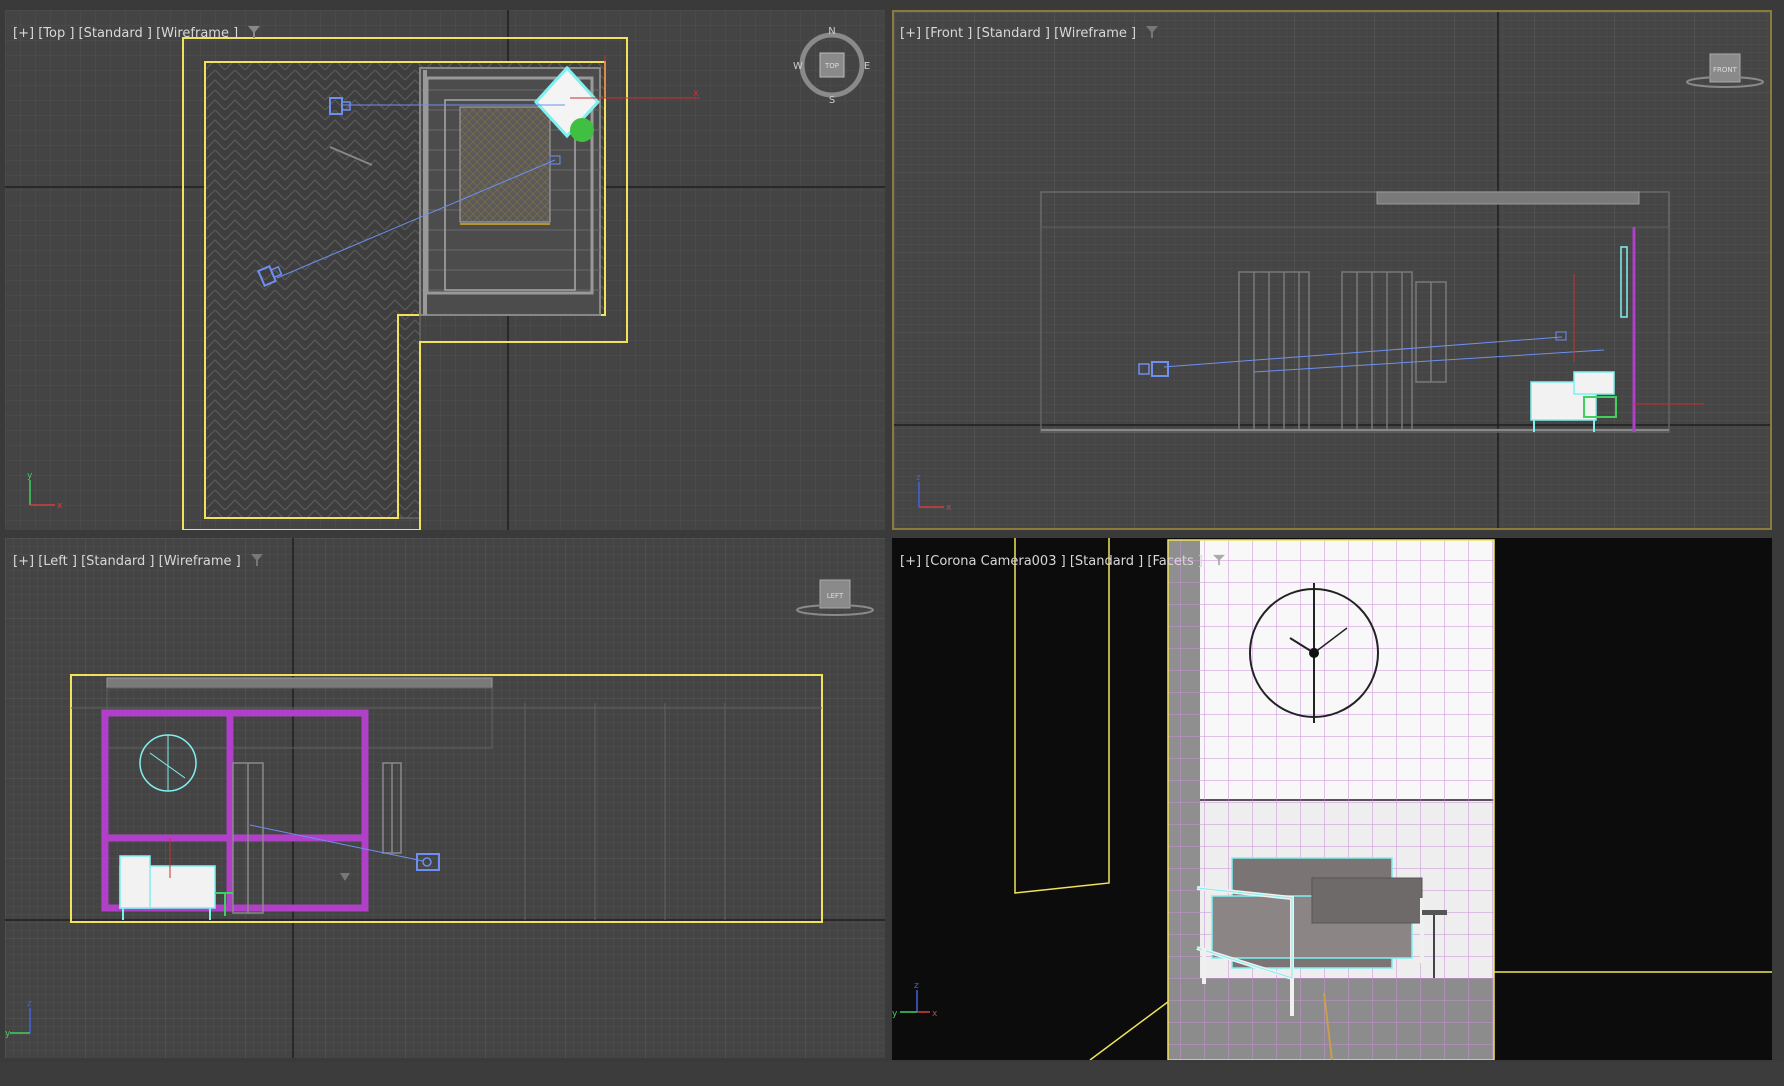 The height and width of the screenshot is (1086, 1784). I want to click on viewport-point-of-view: [Corona Camera003 ], so click(995, 561).